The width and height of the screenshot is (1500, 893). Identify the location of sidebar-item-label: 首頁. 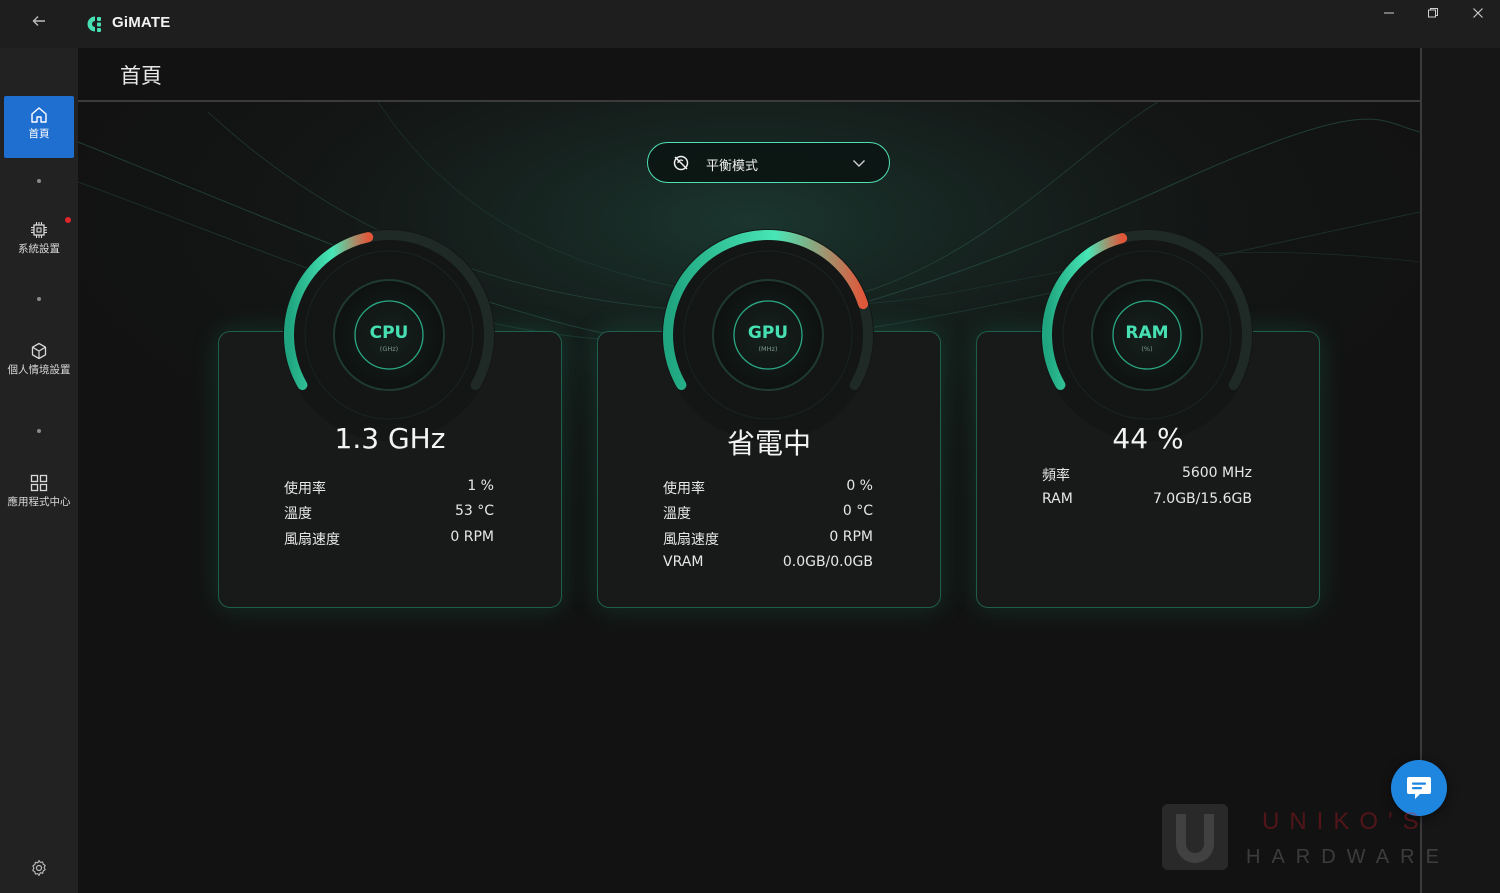
(39, 134).